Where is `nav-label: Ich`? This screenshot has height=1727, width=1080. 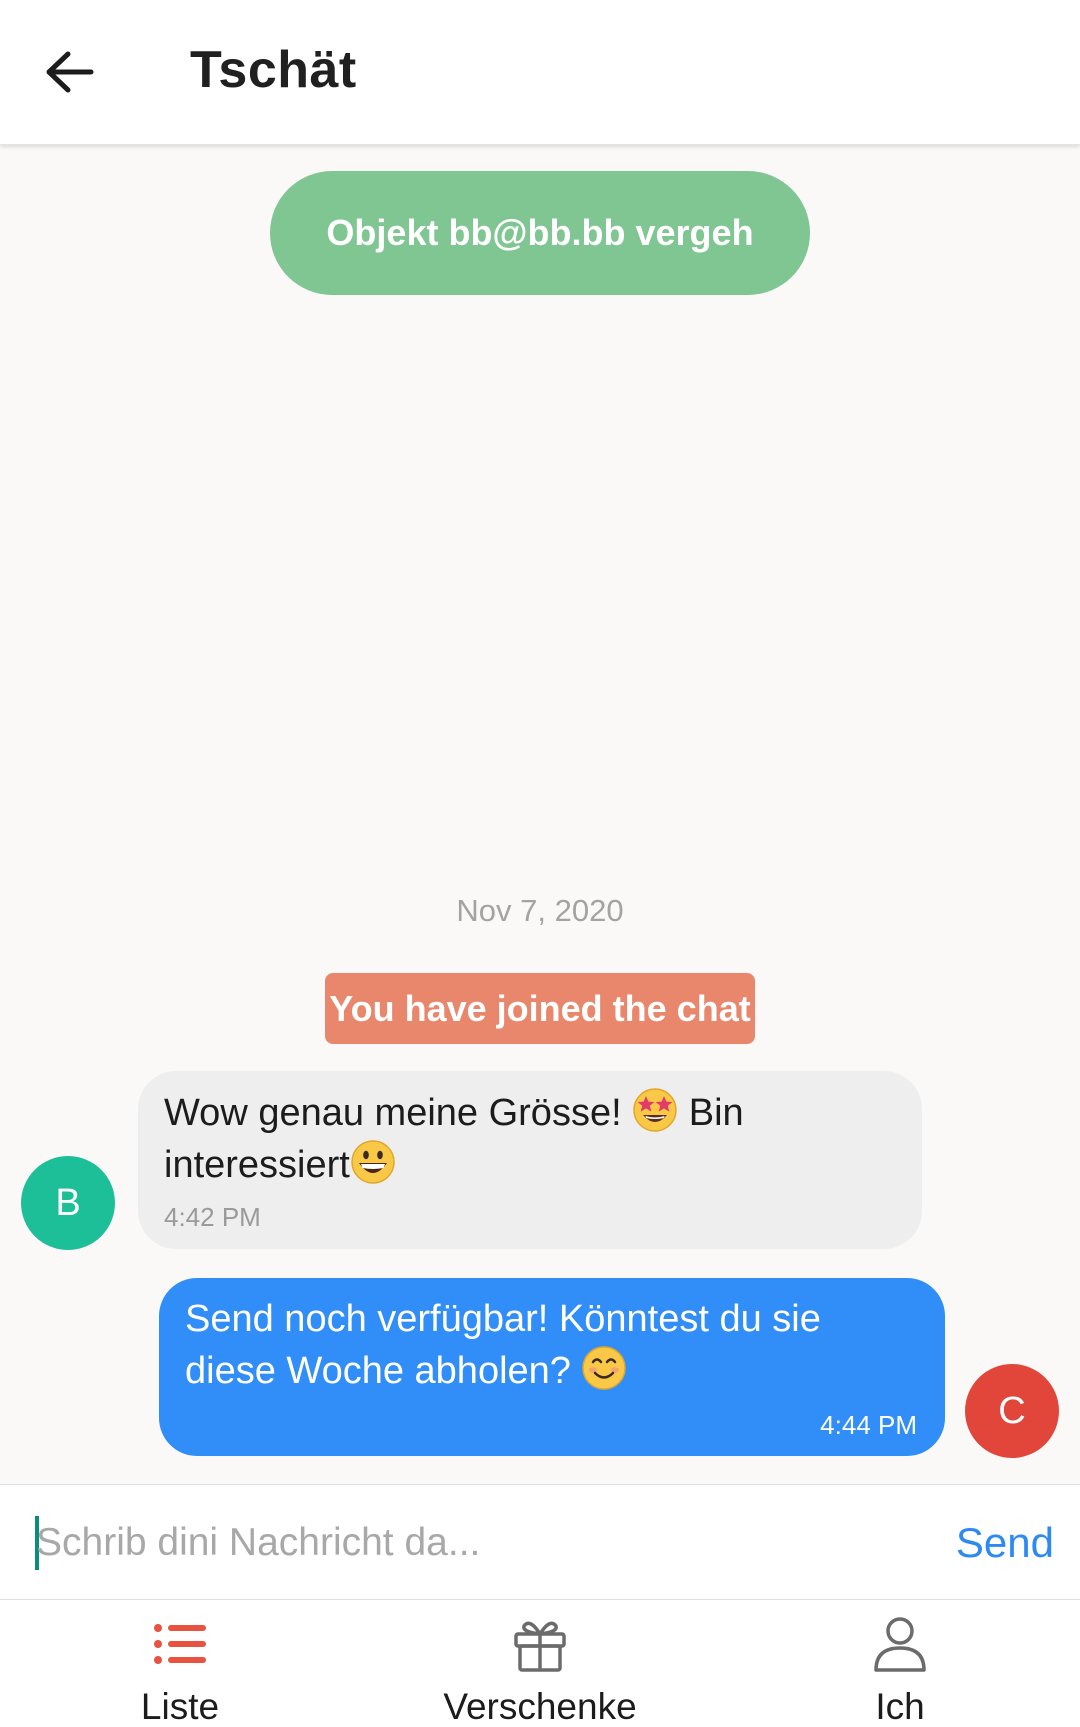 nav-label: Ich is located at coordinates (900, 1706).